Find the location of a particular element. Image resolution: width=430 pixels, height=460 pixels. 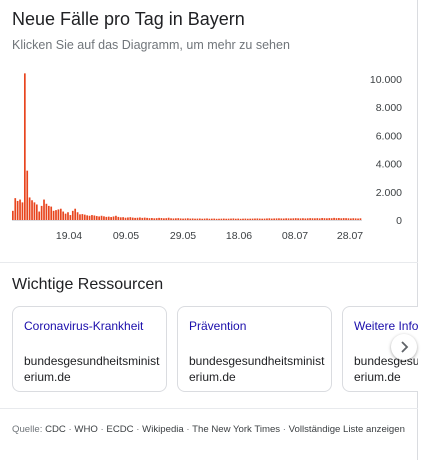

source-link-wikipedia: Wikipedia is located at coordinates (163, 429).